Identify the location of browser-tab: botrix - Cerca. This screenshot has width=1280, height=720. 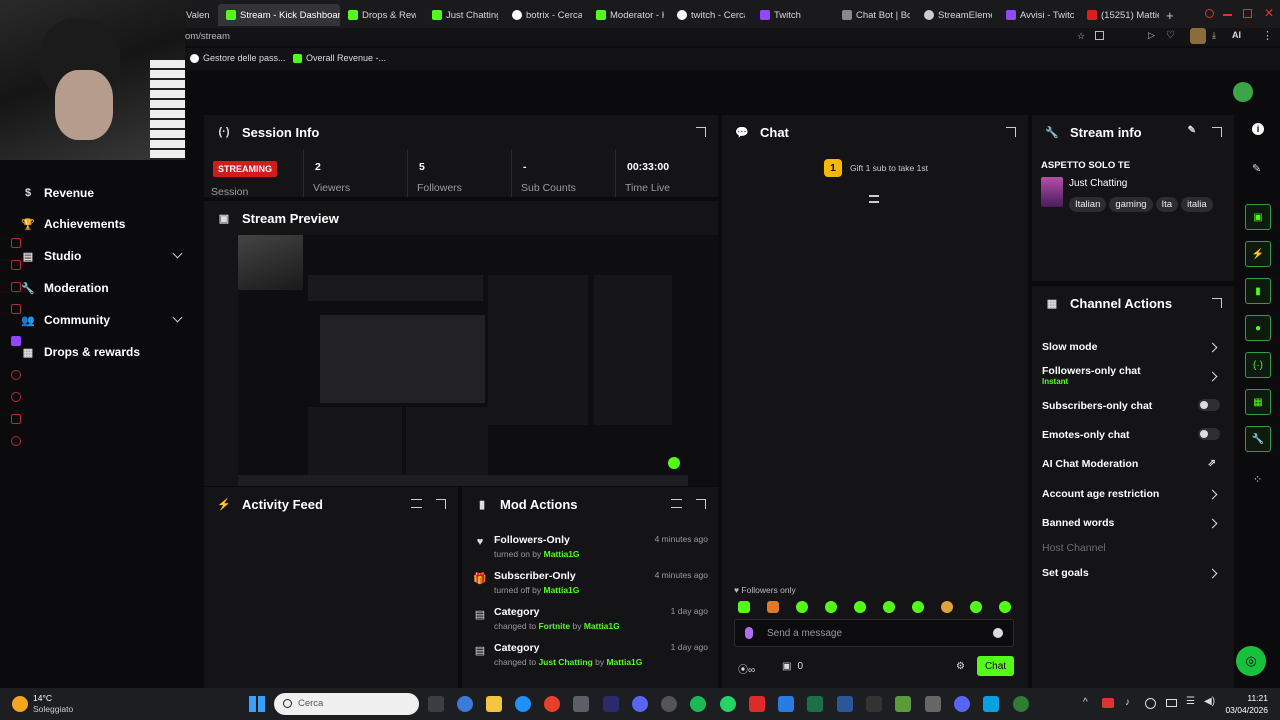
(547, 15).